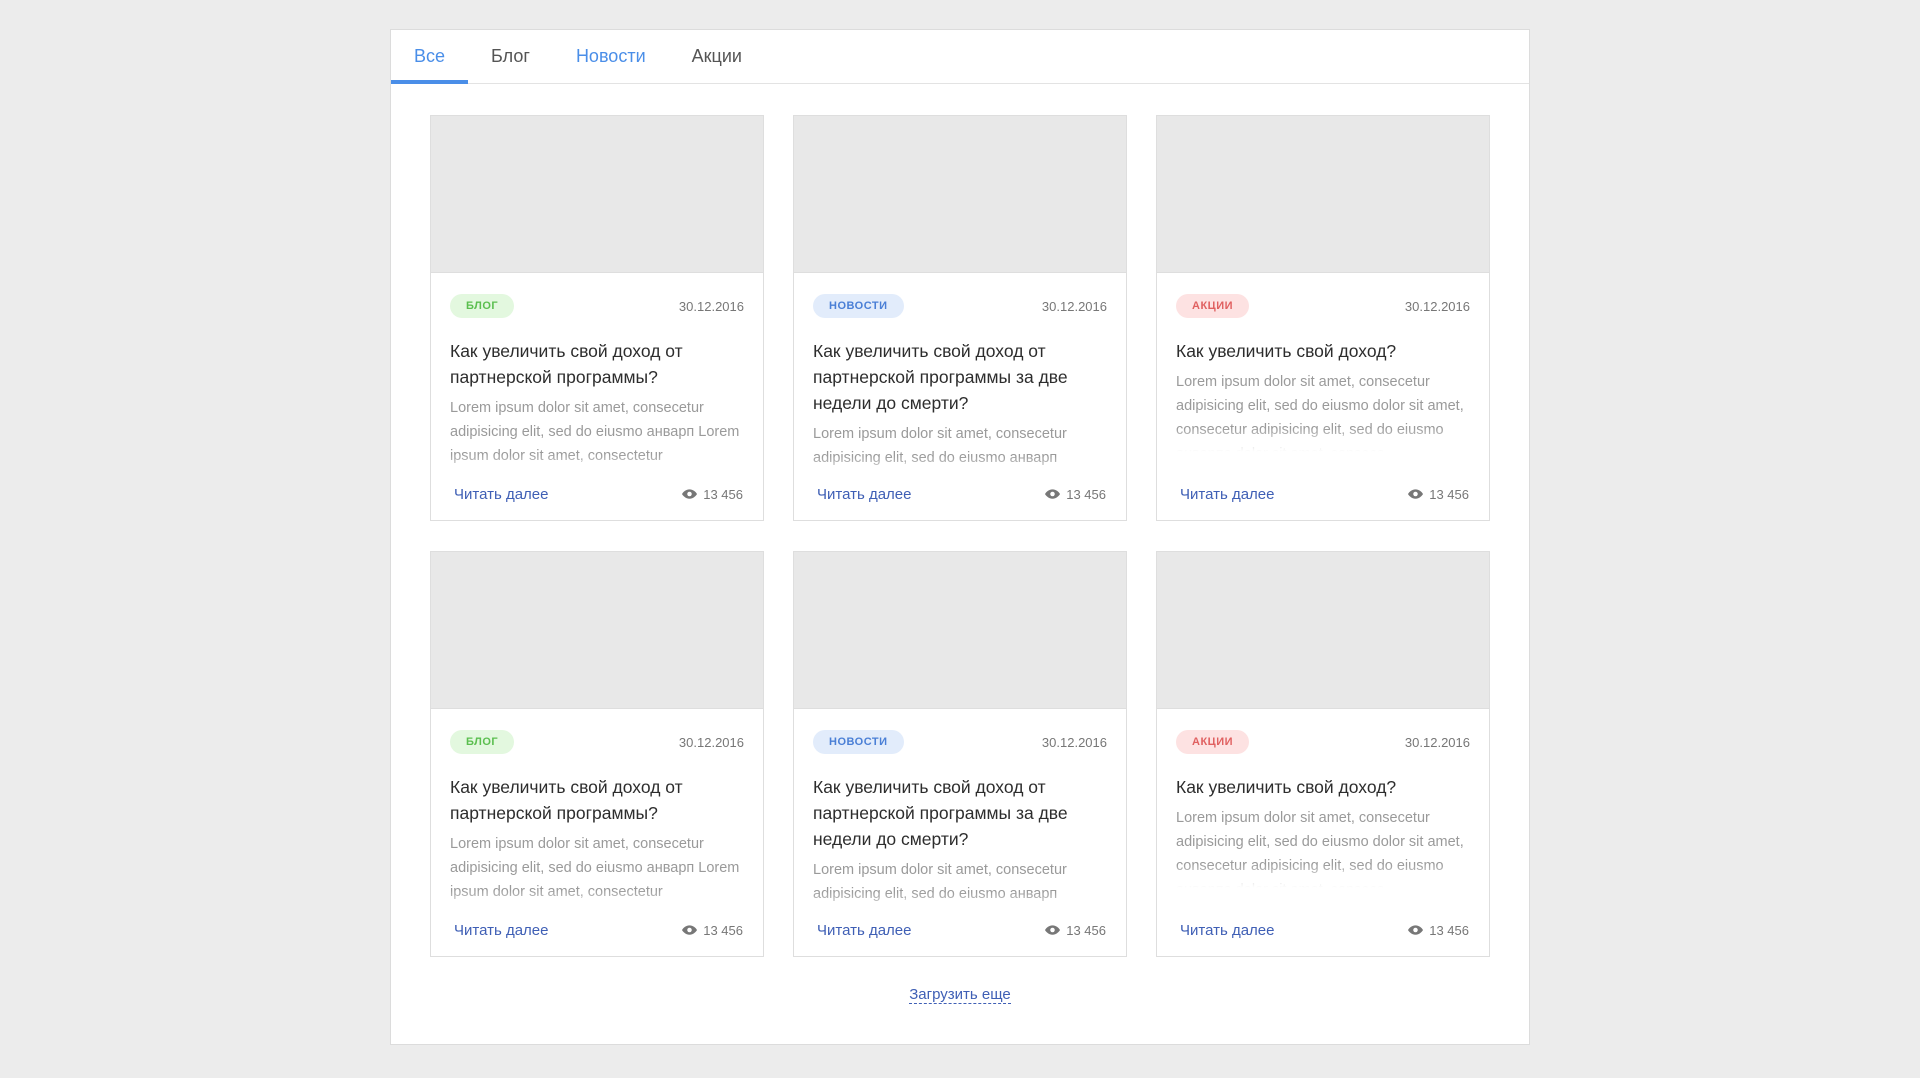 Image resolution: width=1920 pixels, height=1078 pixels. Describe the element at coordinates (430, 57) in the screenshot. I see `tab-all: Все` at that location.